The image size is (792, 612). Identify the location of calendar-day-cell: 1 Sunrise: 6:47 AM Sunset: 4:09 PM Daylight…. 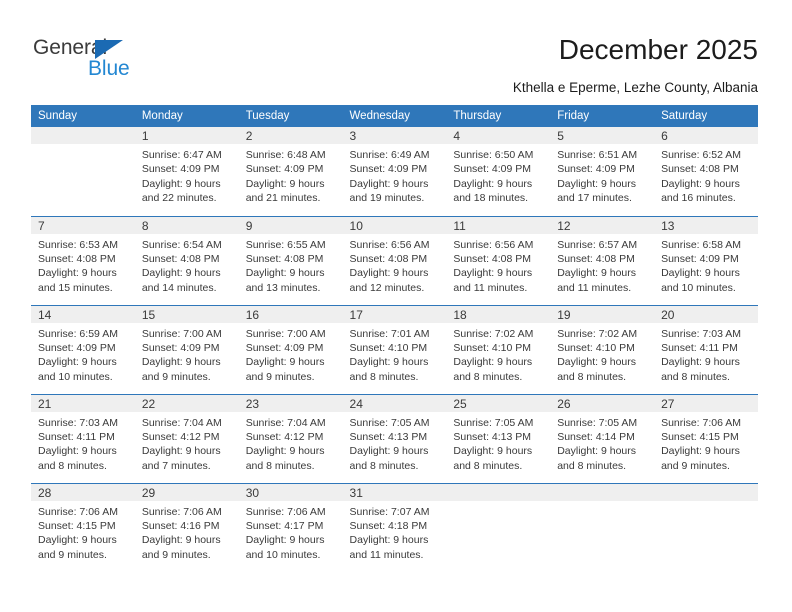
(186, 171).